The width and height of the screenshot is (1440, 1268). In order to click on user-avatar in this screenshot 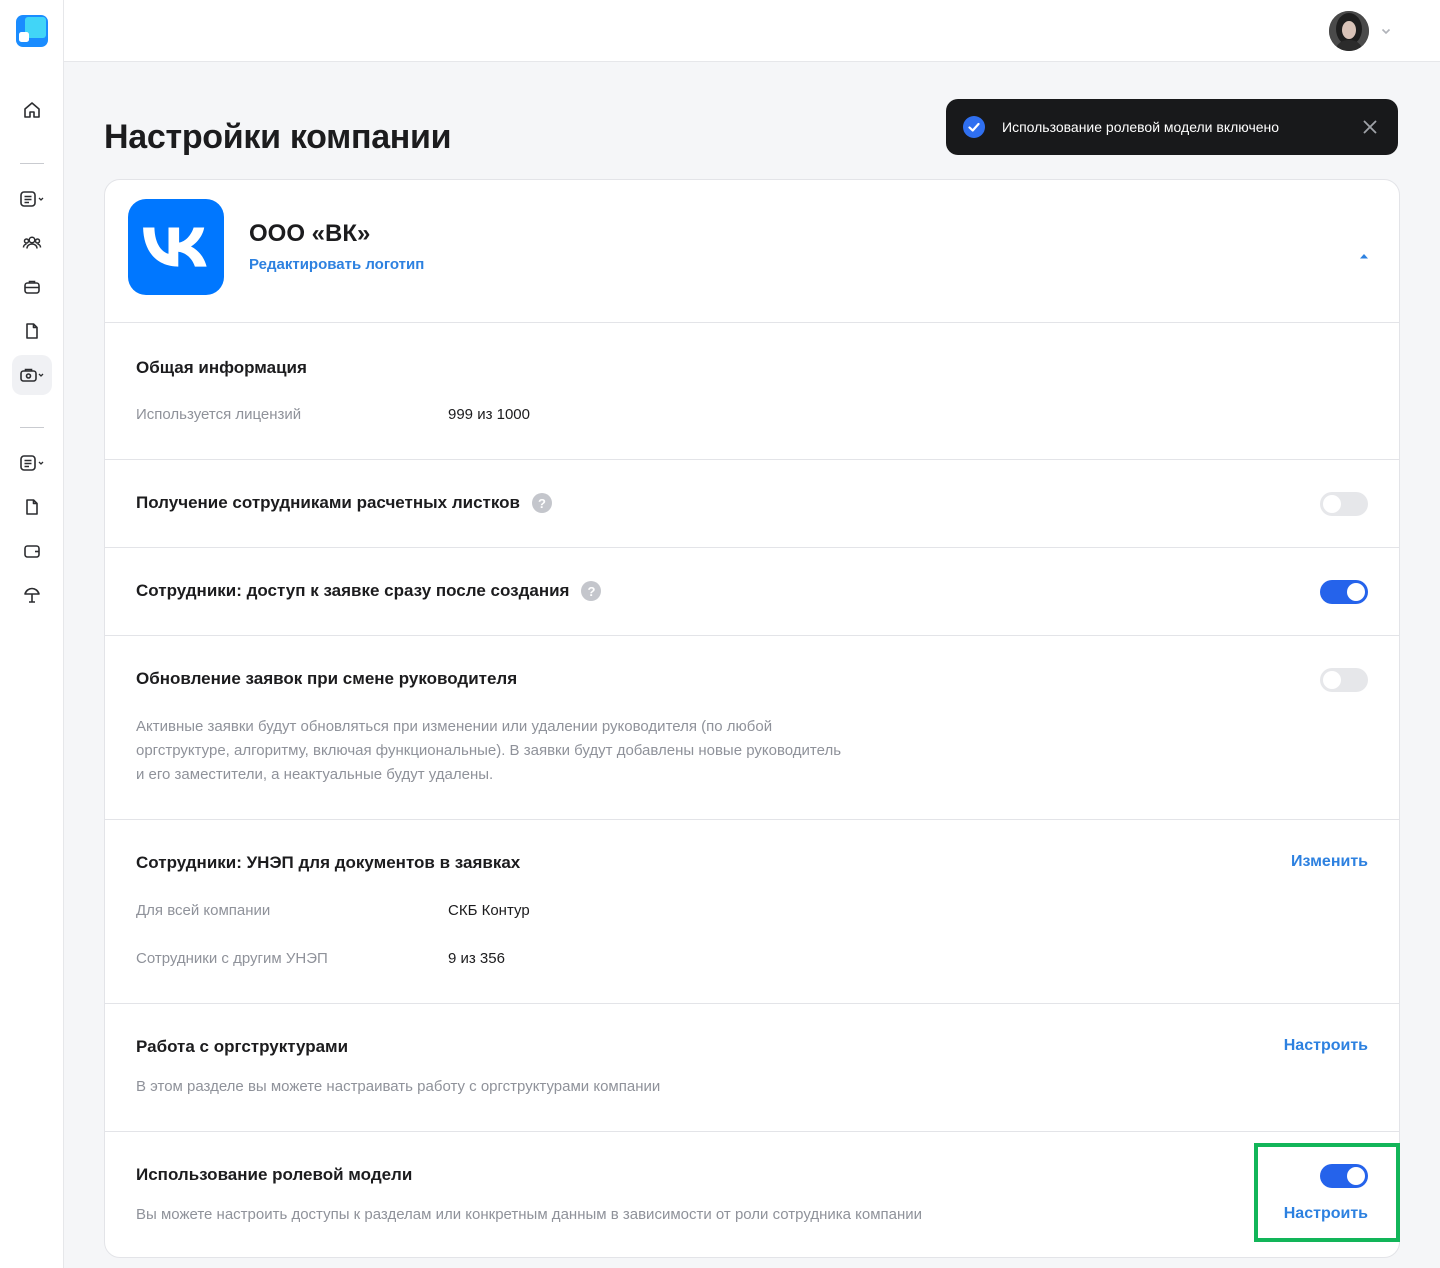, I will do `click(1349, 31)`.